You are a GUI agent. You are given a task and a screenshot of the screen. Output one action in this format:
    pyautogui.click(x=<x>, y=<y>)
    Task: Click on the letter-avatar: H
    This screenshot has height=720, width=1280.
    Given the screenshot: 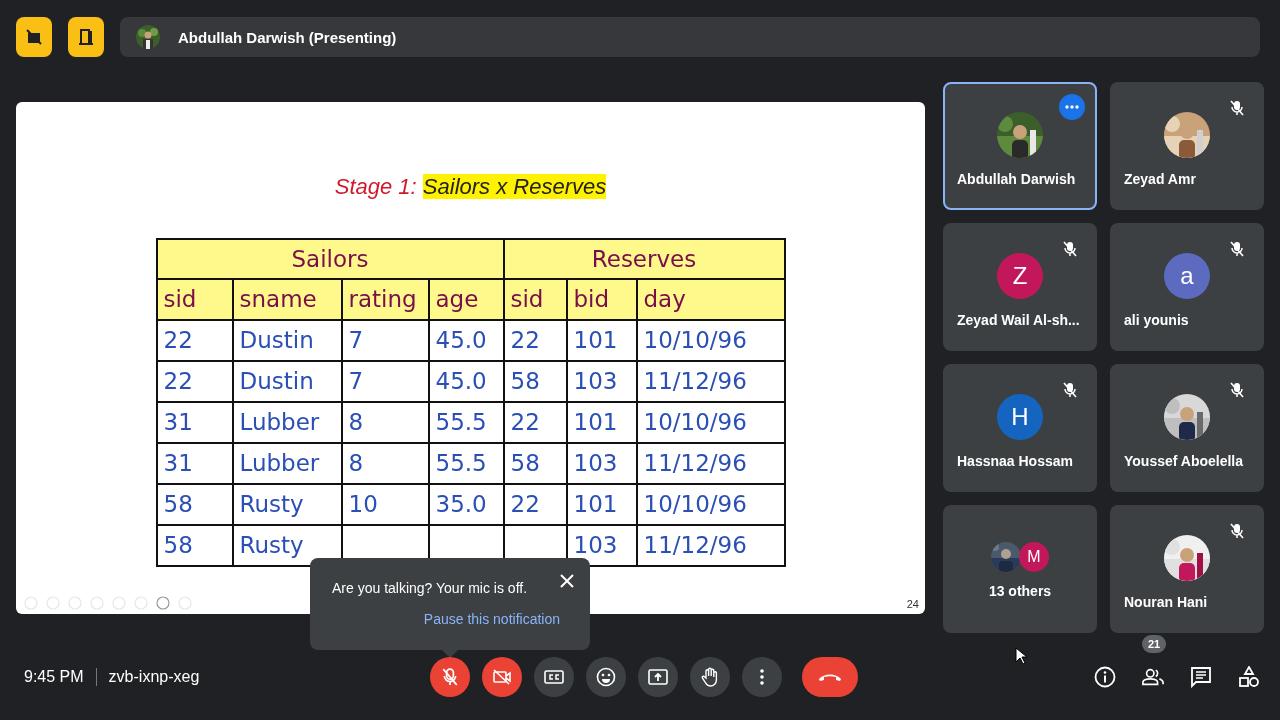 What is the action you would take?
    pyautogui.click(x=1020, y=417)
    